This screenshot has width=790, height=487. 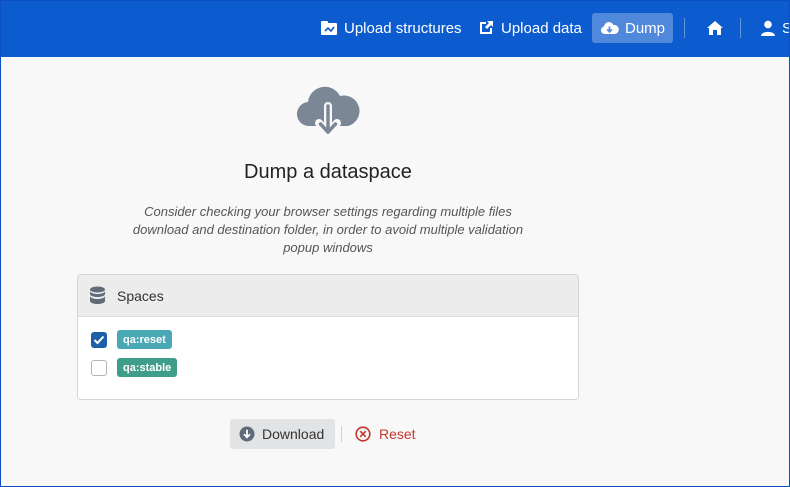 I want to click on reset-button: Reset, so click(x=385, y=434).